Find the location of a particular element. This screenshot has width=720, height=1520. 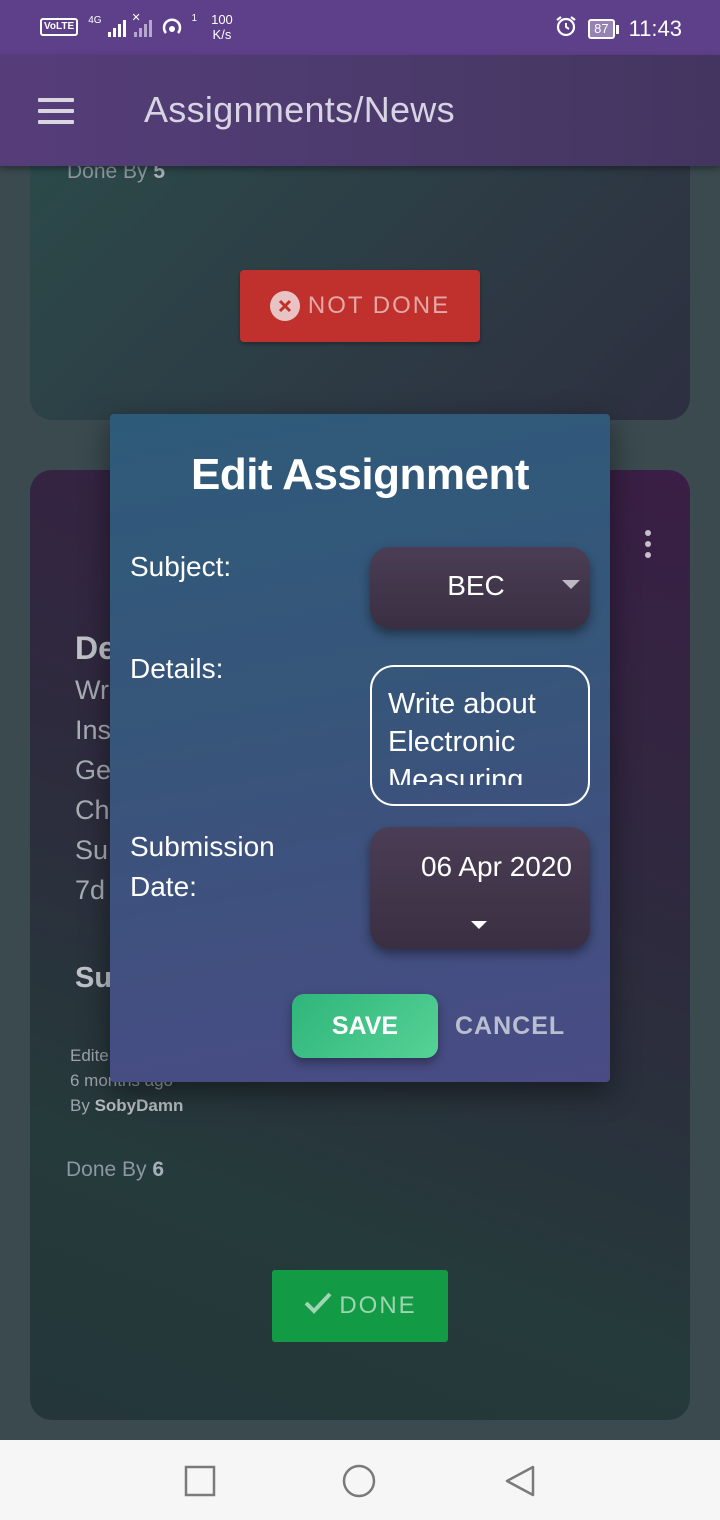

date-picker: 06 Apr 2020 is located at coordinates (480, 888).